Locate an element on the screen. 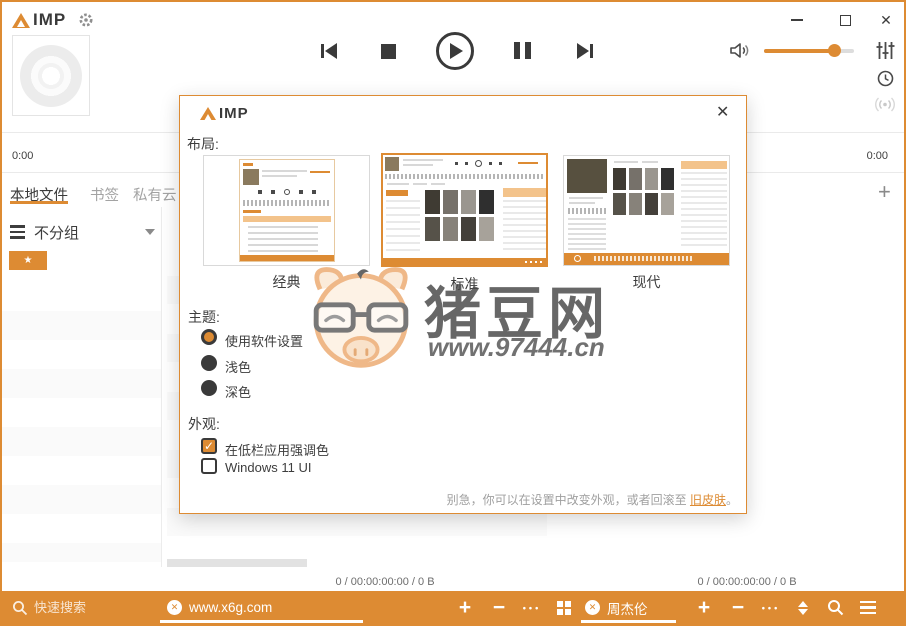  settings-gear-icon is located at coordinates (86, 22).